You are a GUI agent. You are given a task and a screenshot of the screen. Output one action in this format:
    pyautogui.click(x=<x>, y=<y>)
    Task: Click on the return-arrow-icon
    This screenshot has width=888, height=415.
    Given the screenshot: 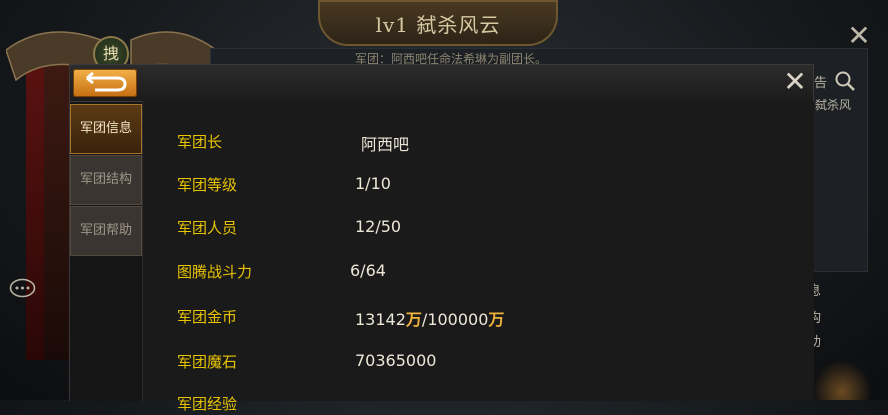 What is the action you would take?
    pyautogui.click(x=106, y=81)
    